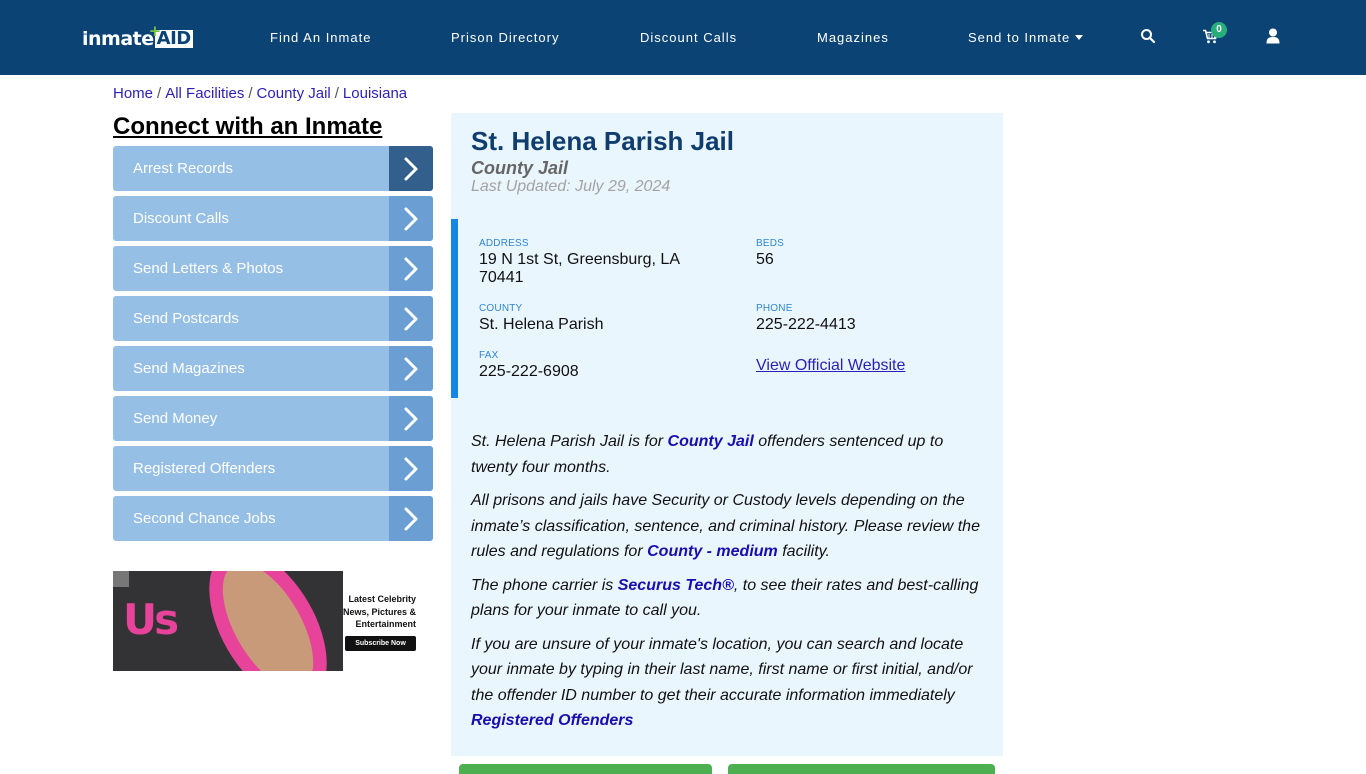 The height and width of the screenshot is (774, 1366). What do you see at coordinates (676, 585) in the screenshot?
I see `securus-tech-link: Securus Tech®` at bounding box center [676, 585].